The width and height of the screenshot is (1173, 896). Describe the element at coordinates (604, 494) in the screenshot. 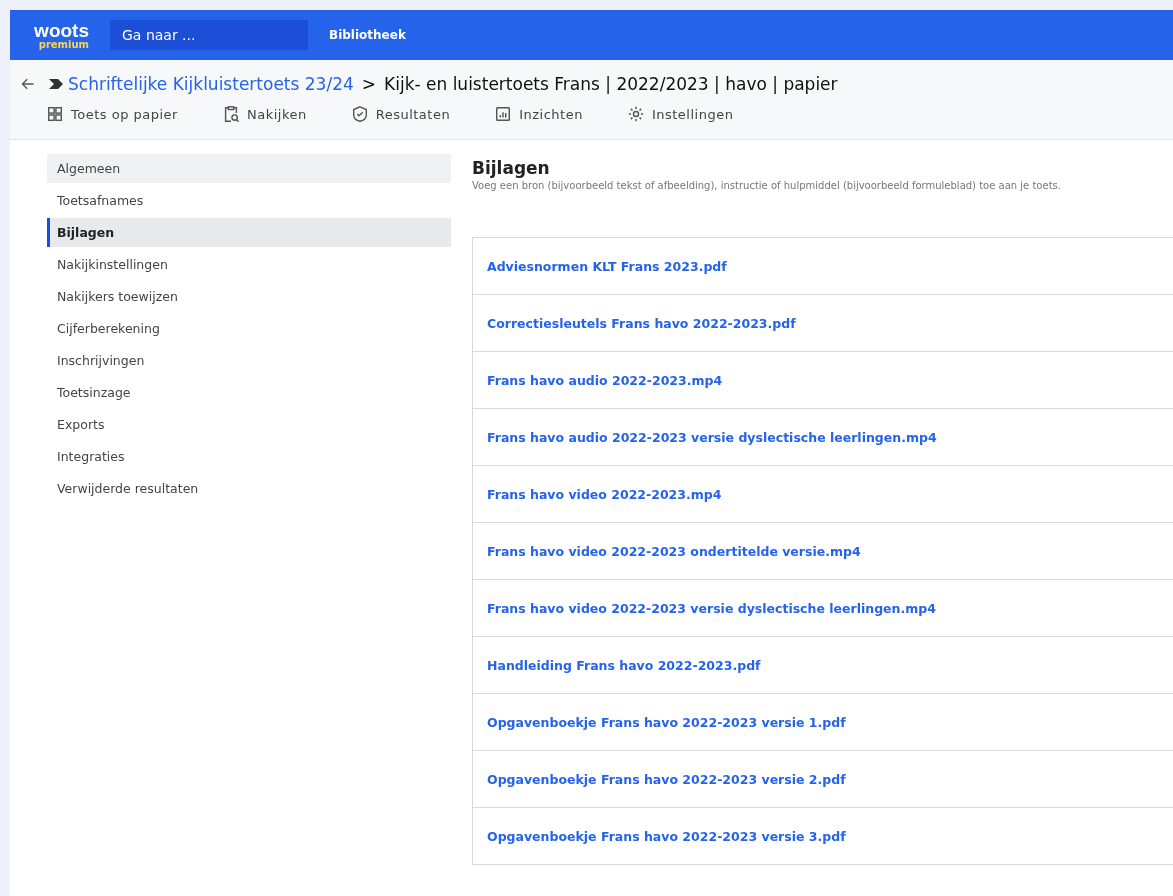

I see `file-link: Frans havo video 2022-2023.mp4` at that location.